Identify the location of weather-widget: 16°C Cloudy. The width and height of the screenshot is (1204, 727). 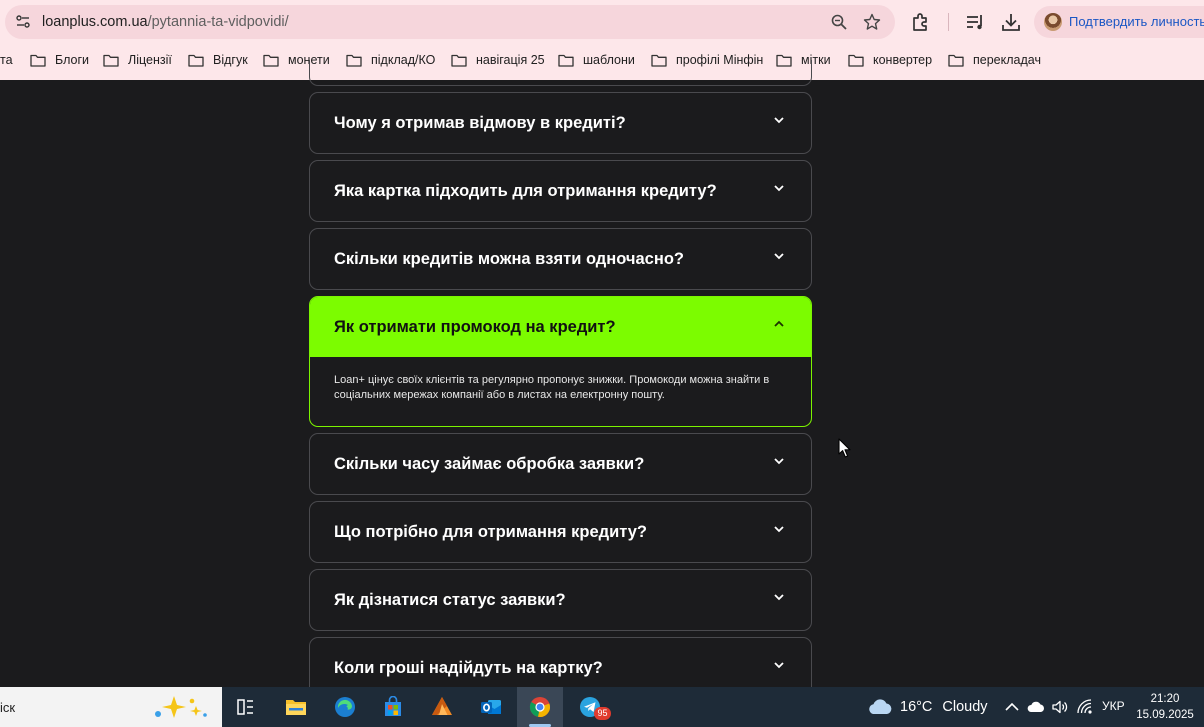
(927, 707).